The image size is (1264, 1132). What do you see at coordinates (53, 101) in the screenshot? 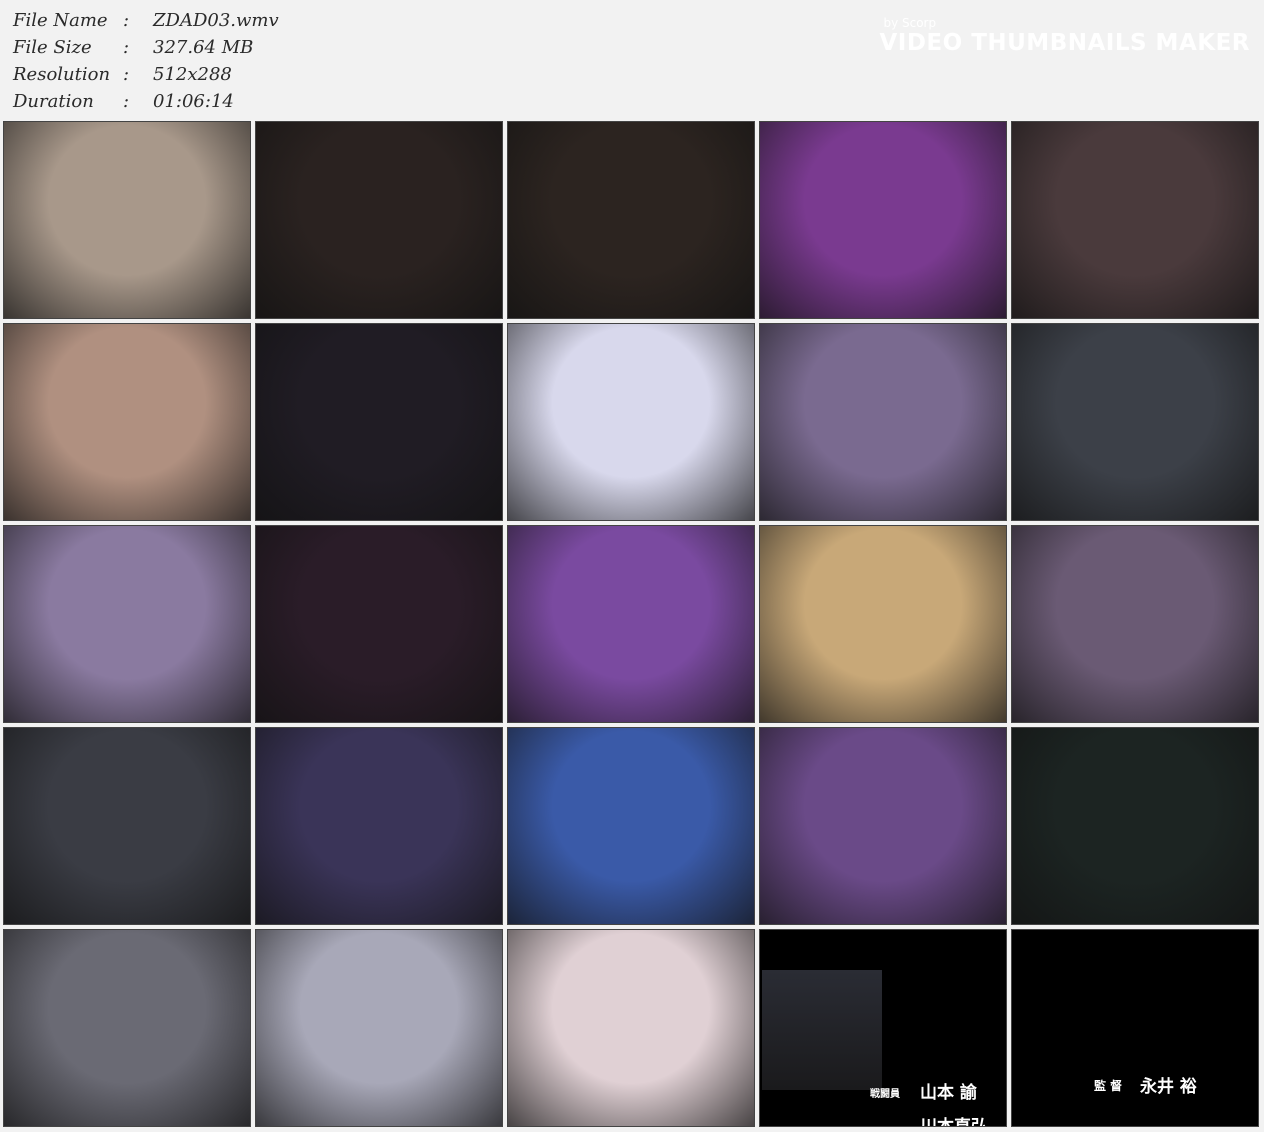
I see `duration-label: Duration` at bounding box center [53, 101].